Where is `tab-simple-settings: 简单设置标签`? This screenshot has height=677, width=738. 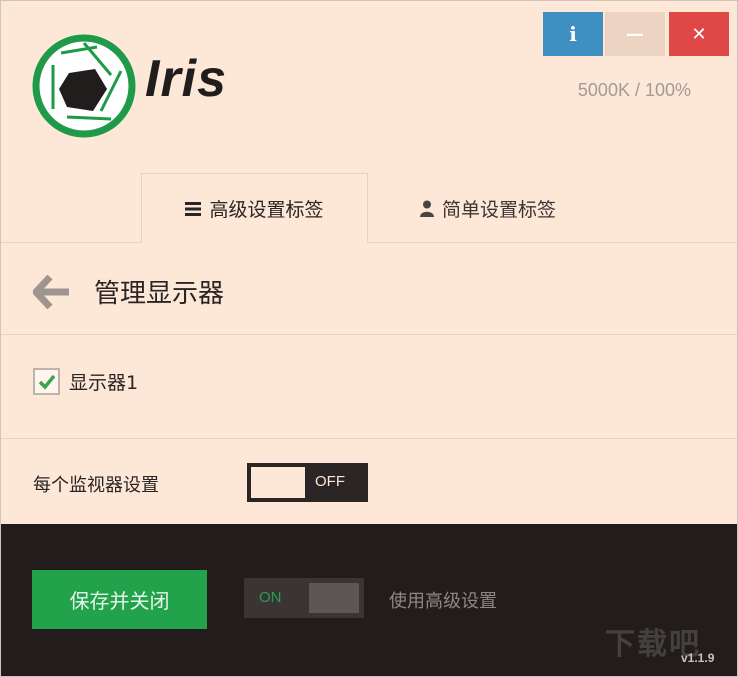 tab-simple-settings: 简单设置标签 is located at coordinates (488, 208).